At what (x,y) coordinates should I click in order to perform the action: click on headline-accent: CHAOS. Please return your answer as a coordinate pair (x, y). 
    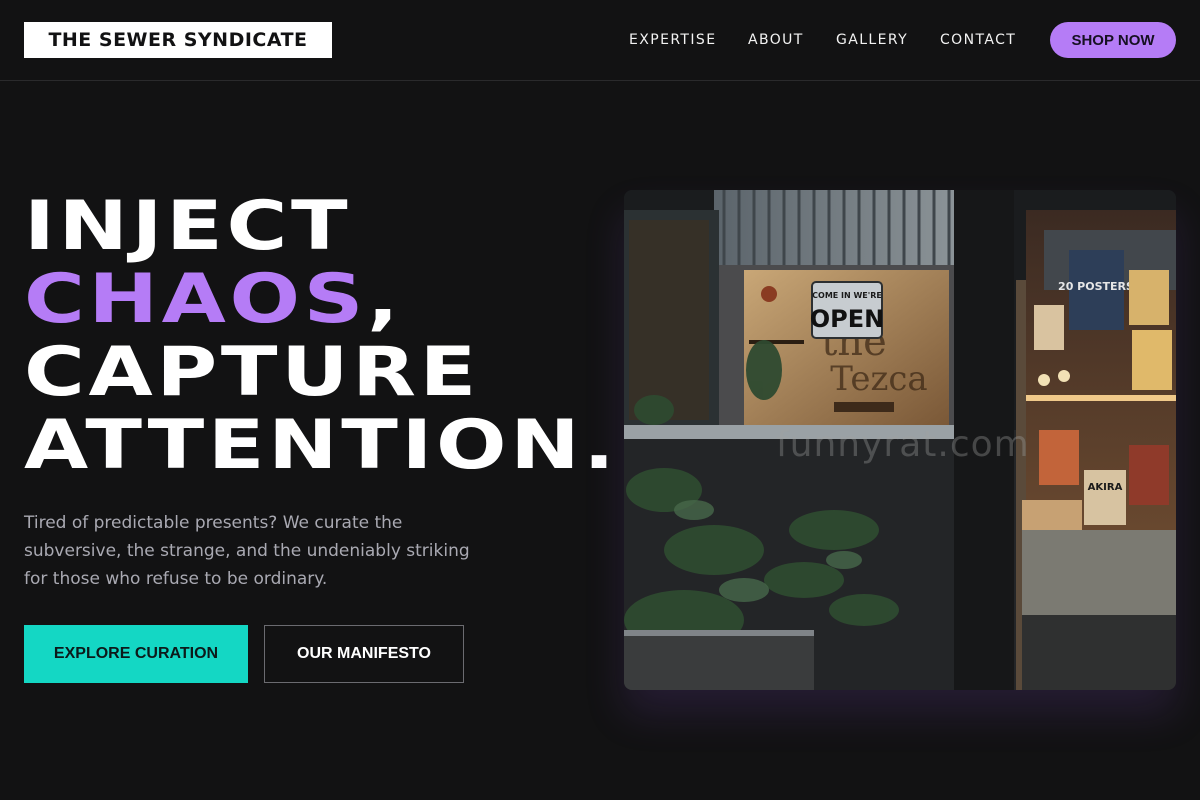
    Looking at the image, I should click on (196, 299).